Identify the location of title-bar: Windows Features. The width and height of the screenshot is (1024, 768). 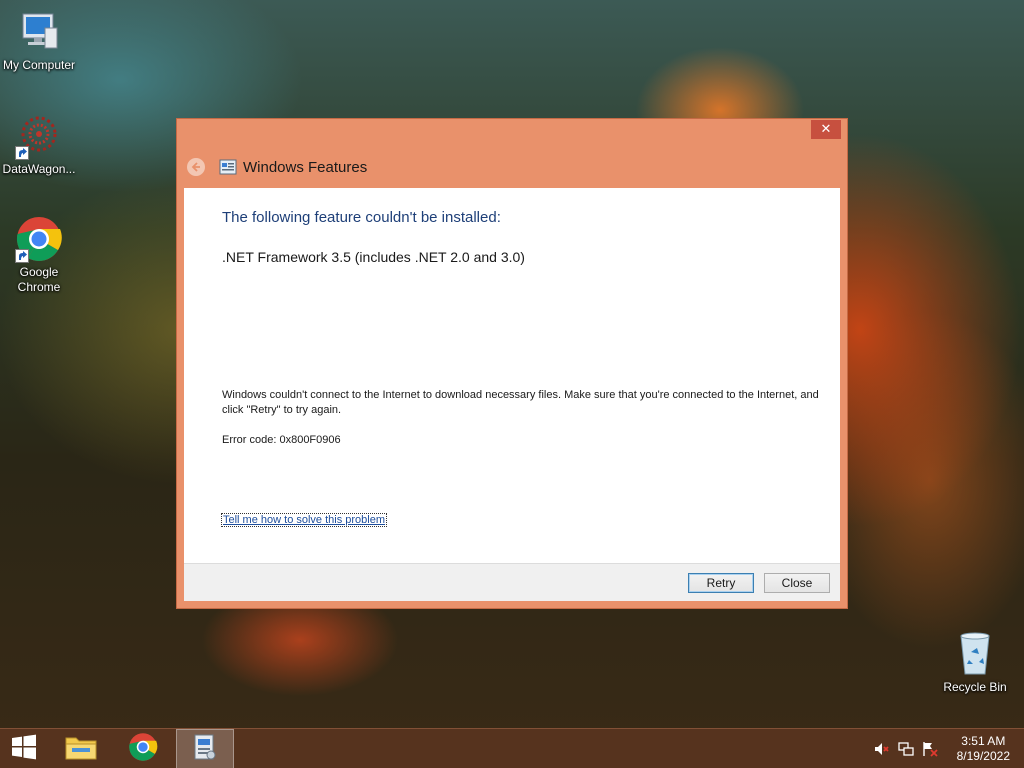
(277, 167).